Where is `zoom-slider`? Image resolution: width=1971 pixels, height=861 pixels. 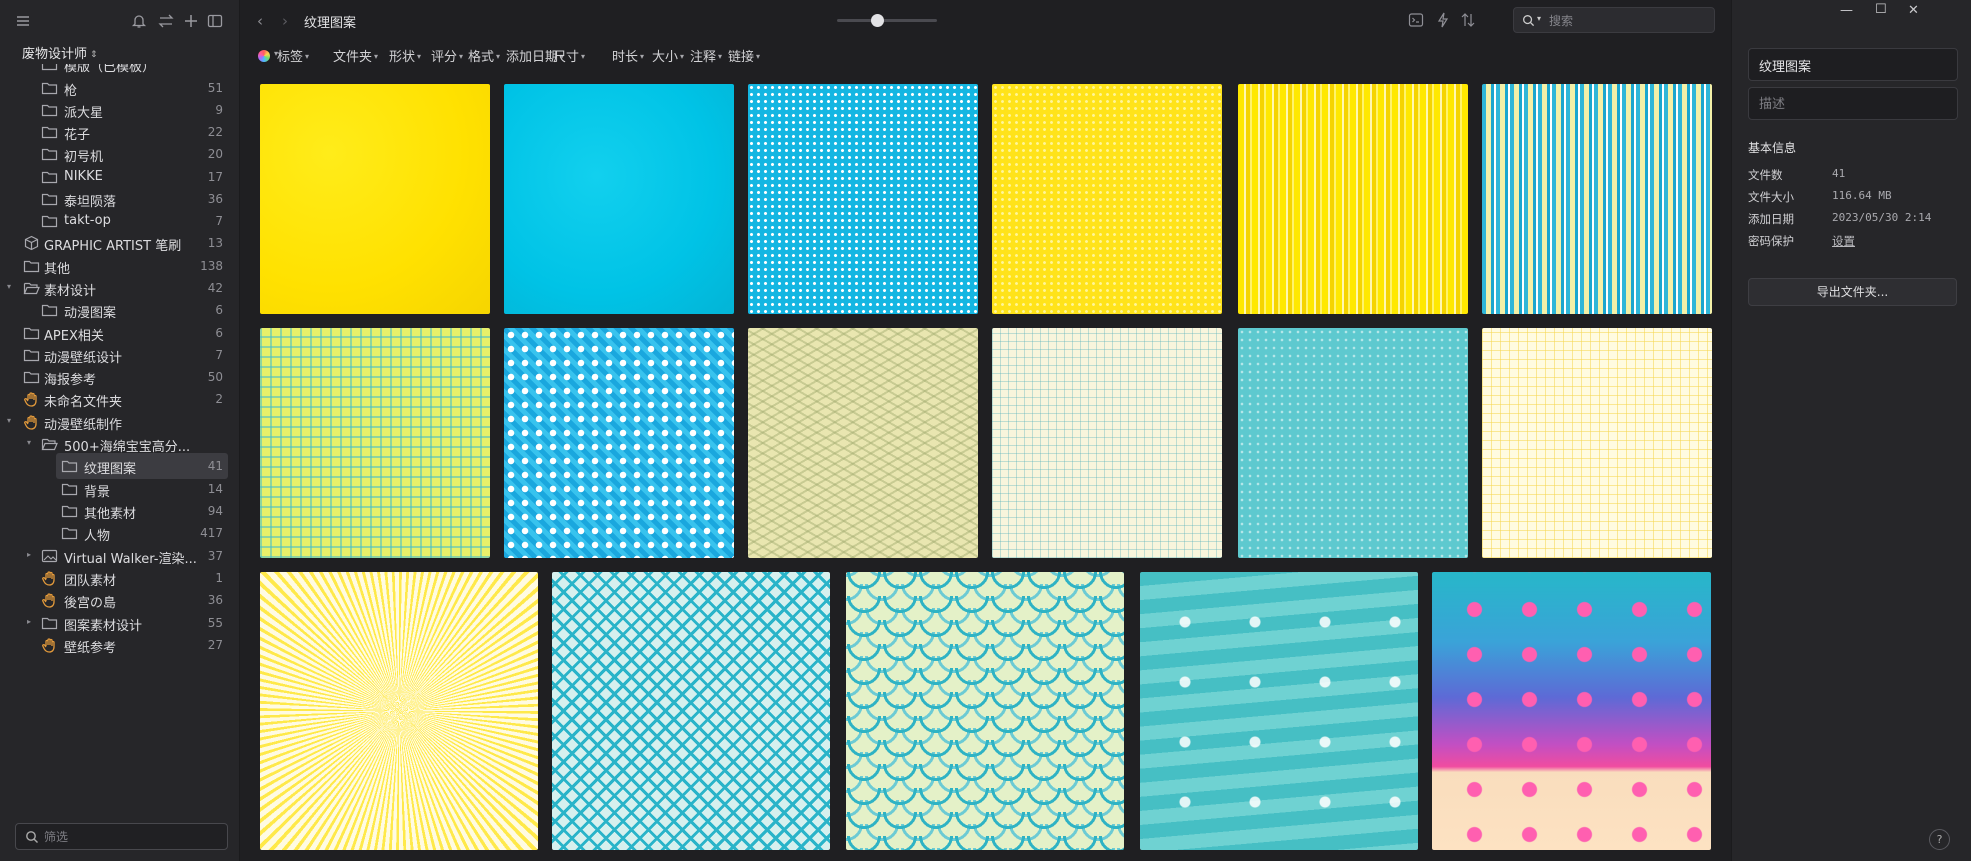
zoom-slider is located at coordinates (887, 20).